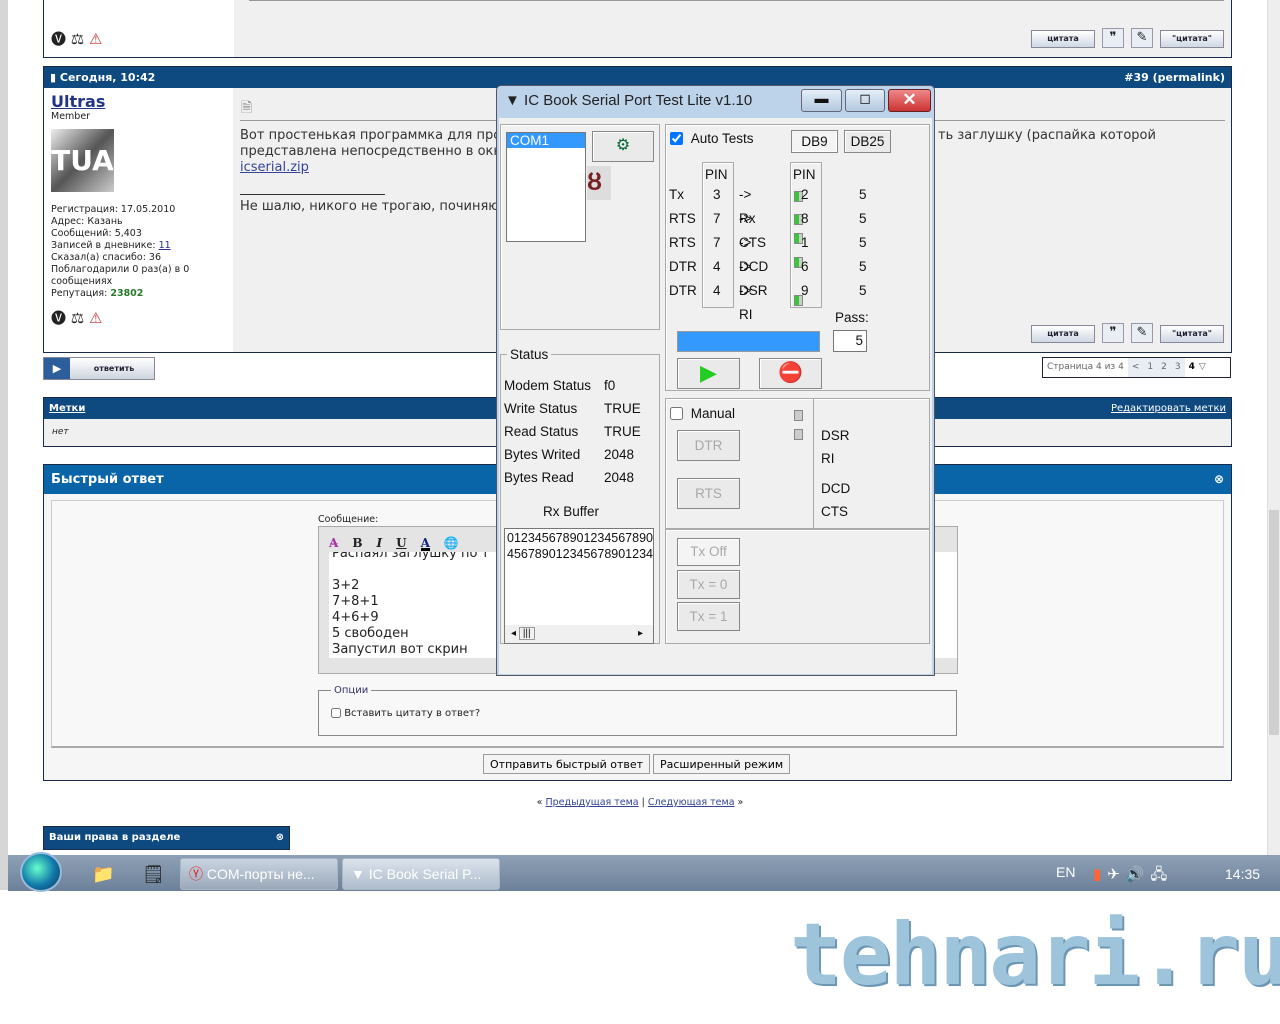 This screenshot has height=1024, width=1280. Describe the element at coordinates (676, 194) in the screenshot. I see `text: Tx` at that location.